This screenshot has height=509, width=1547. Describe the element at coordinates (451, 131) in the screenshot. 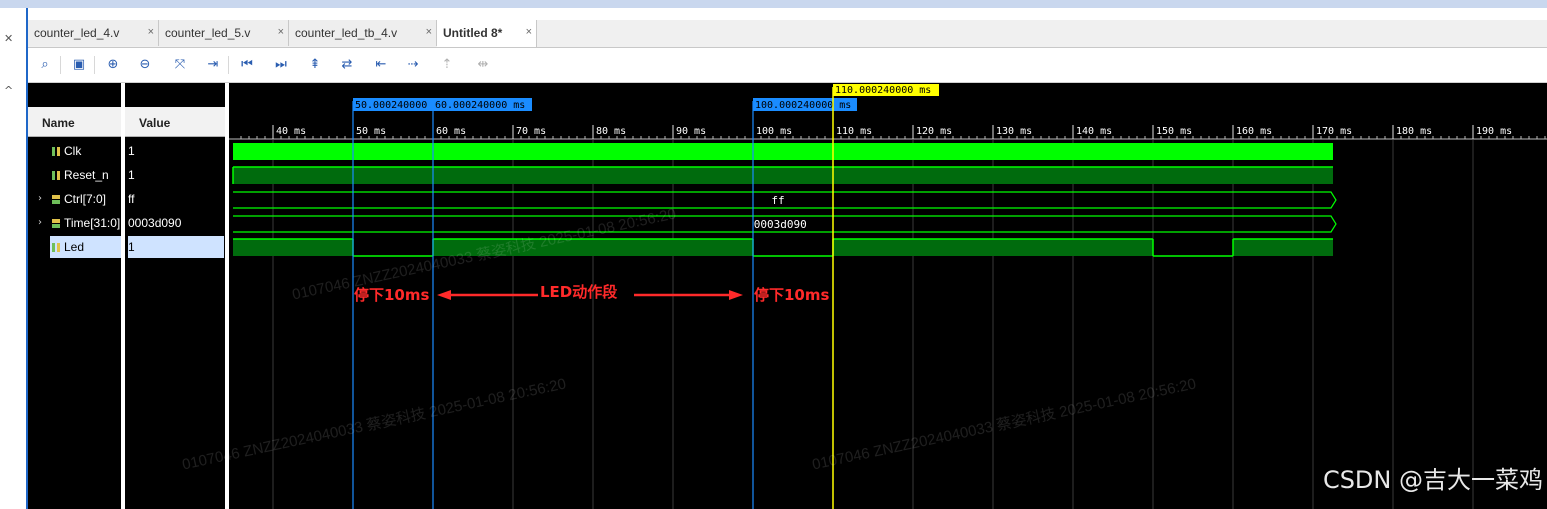

I see `ruler-tick-label: 60 ms` at that location.